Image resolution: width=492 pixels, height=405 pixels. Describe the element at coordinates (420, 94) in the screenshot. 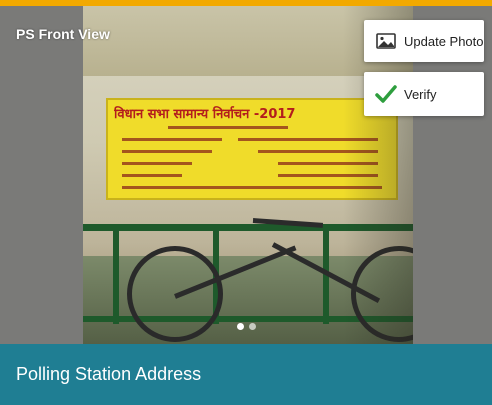

I see `verify-label: Verify` at that location.